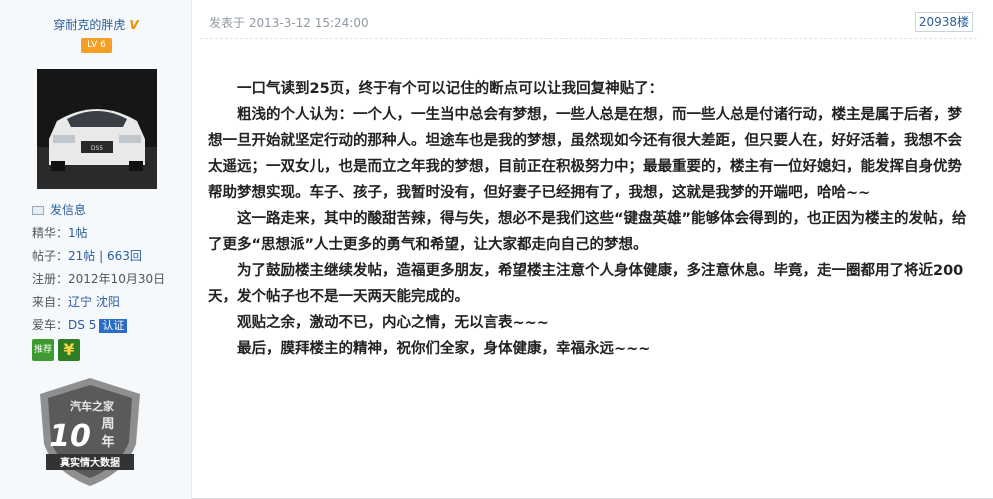 This screenshot has height=499, width=993. What do you see at coordinates (134, 25) in the screenshot?
I see `vip-icon: V` at bounding box center [134, 25].